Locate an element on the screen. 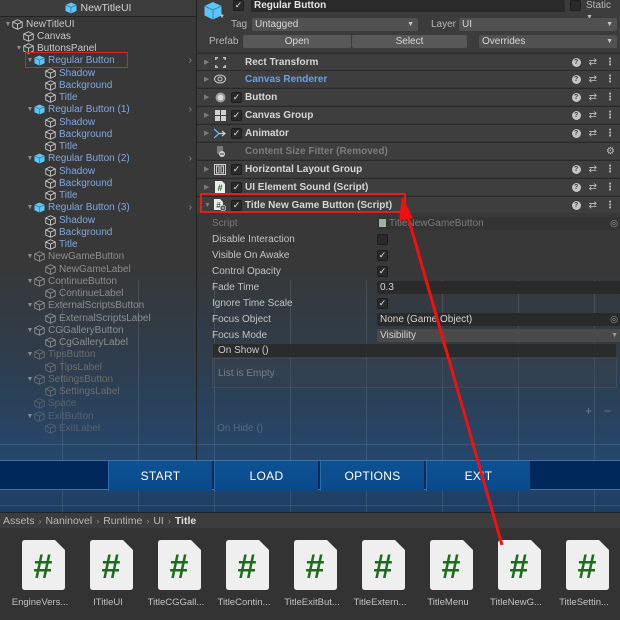  breadcrumb-assets: Assets is located at coordinates (19, 521).